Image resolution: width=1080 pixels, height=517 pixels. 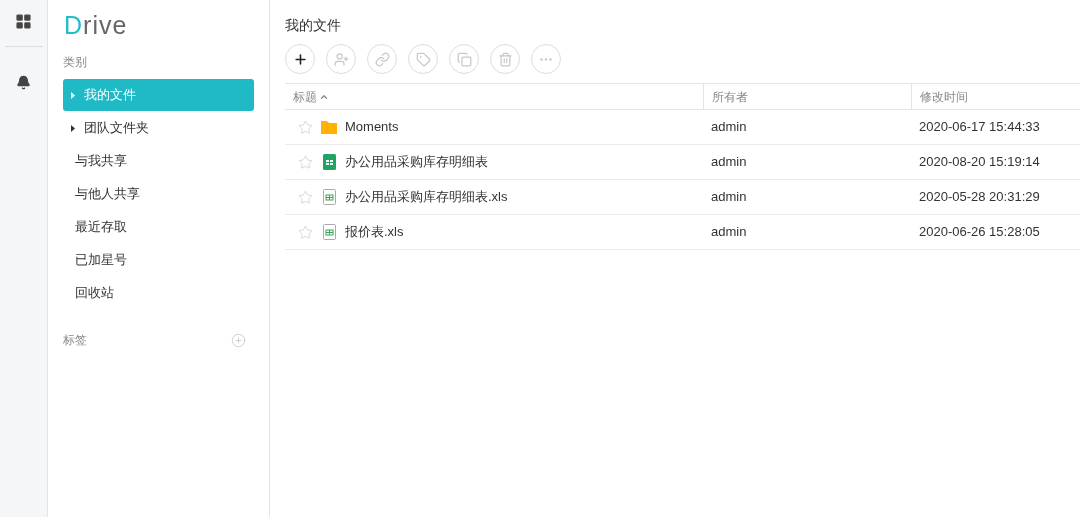 What do you see at coordinates (311, 96) in the screenshot?
I see `column-header: 标题` at bounding box center [311, 96].